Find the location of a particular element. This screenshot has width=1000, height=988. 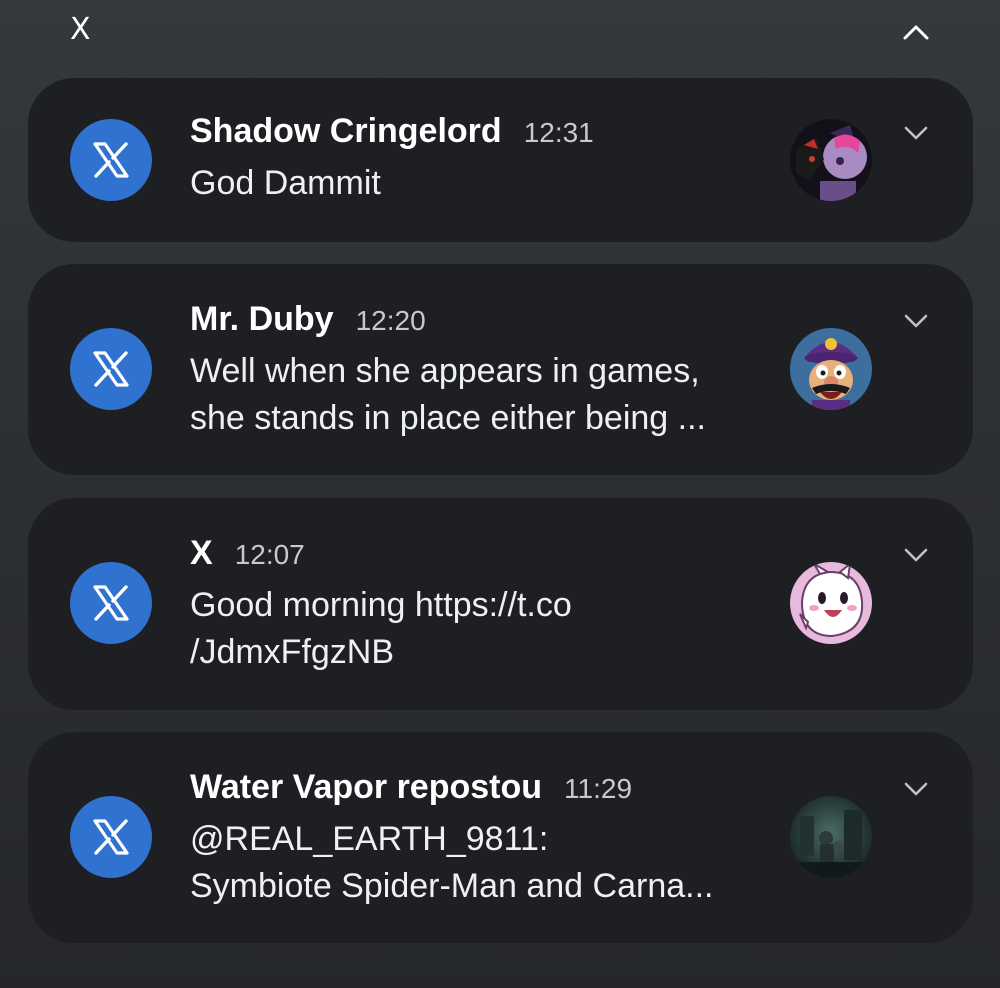

notification-content: Shadow Cringelord 12:31 God Dammit is located at coordinates (485, 159).